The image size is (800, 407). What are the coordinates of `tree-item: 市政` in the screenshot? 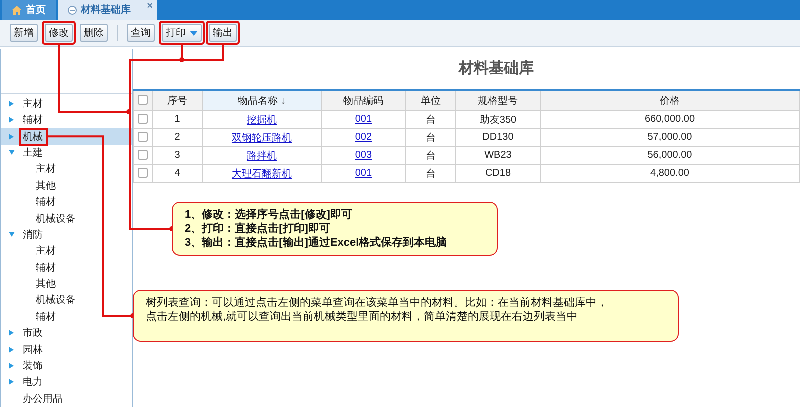 It's located at (66, 333).